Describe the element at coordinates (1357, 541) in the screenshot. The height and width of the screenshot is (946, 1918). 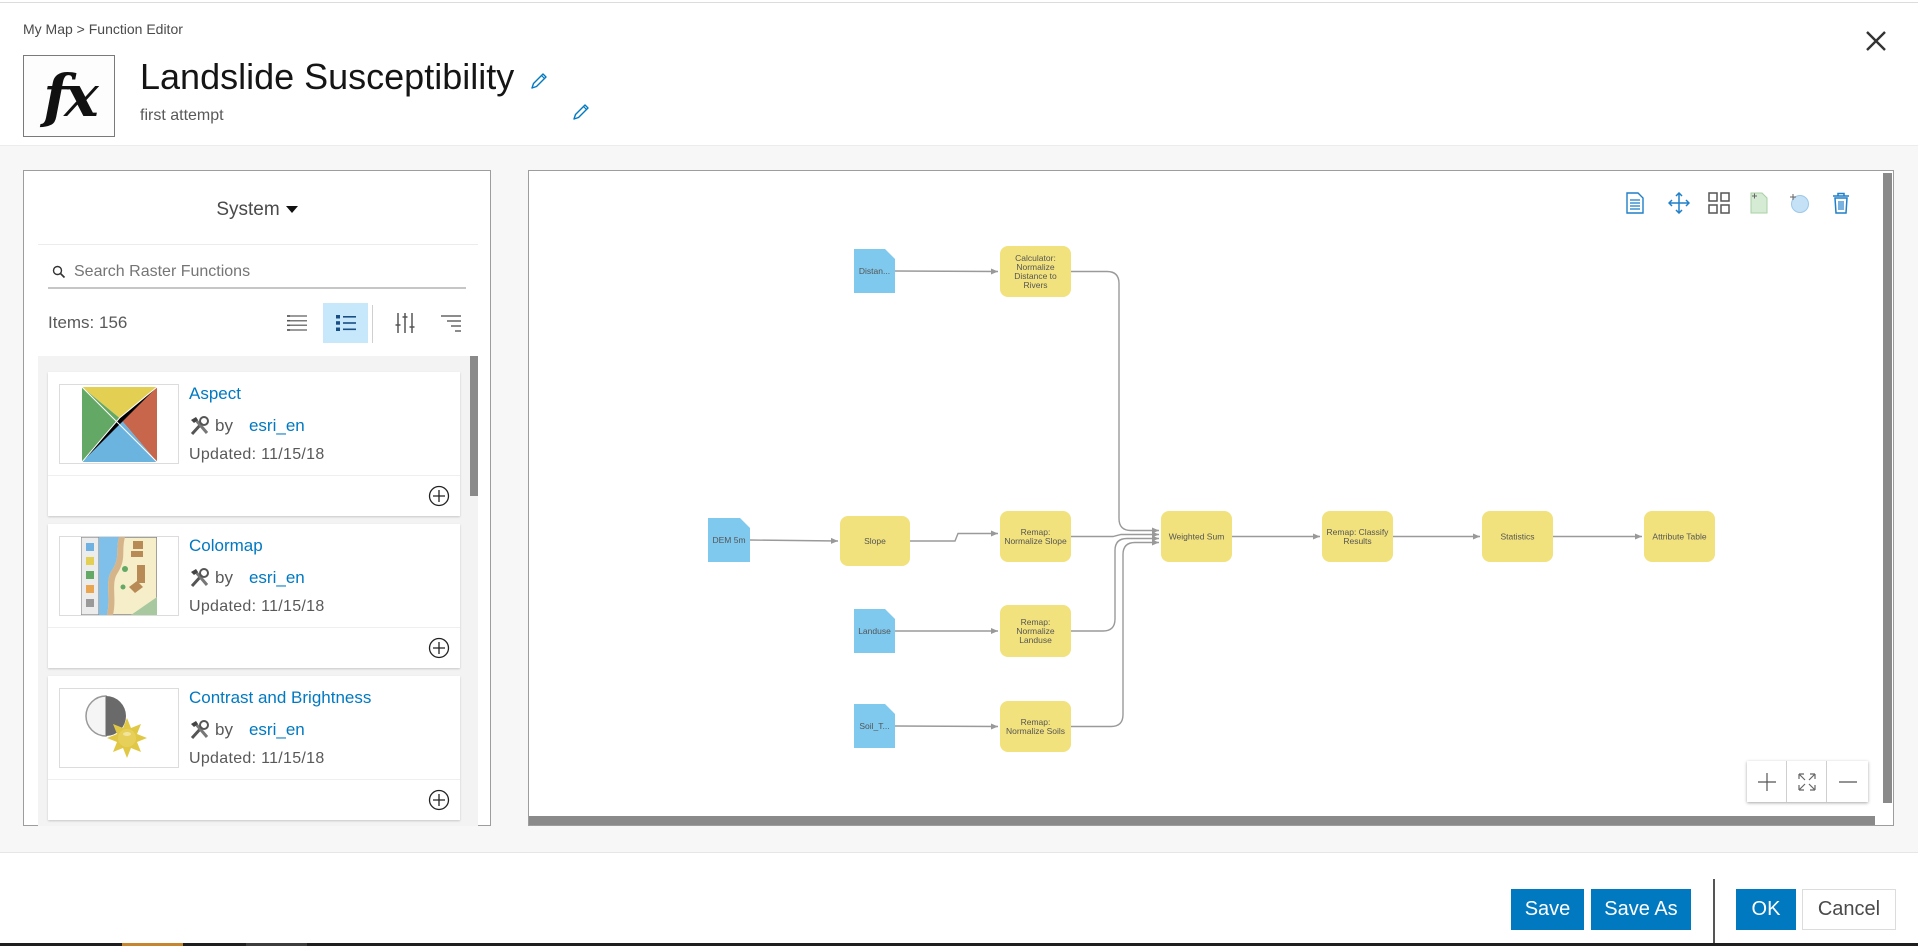
I see `node-label: Results` at that location.